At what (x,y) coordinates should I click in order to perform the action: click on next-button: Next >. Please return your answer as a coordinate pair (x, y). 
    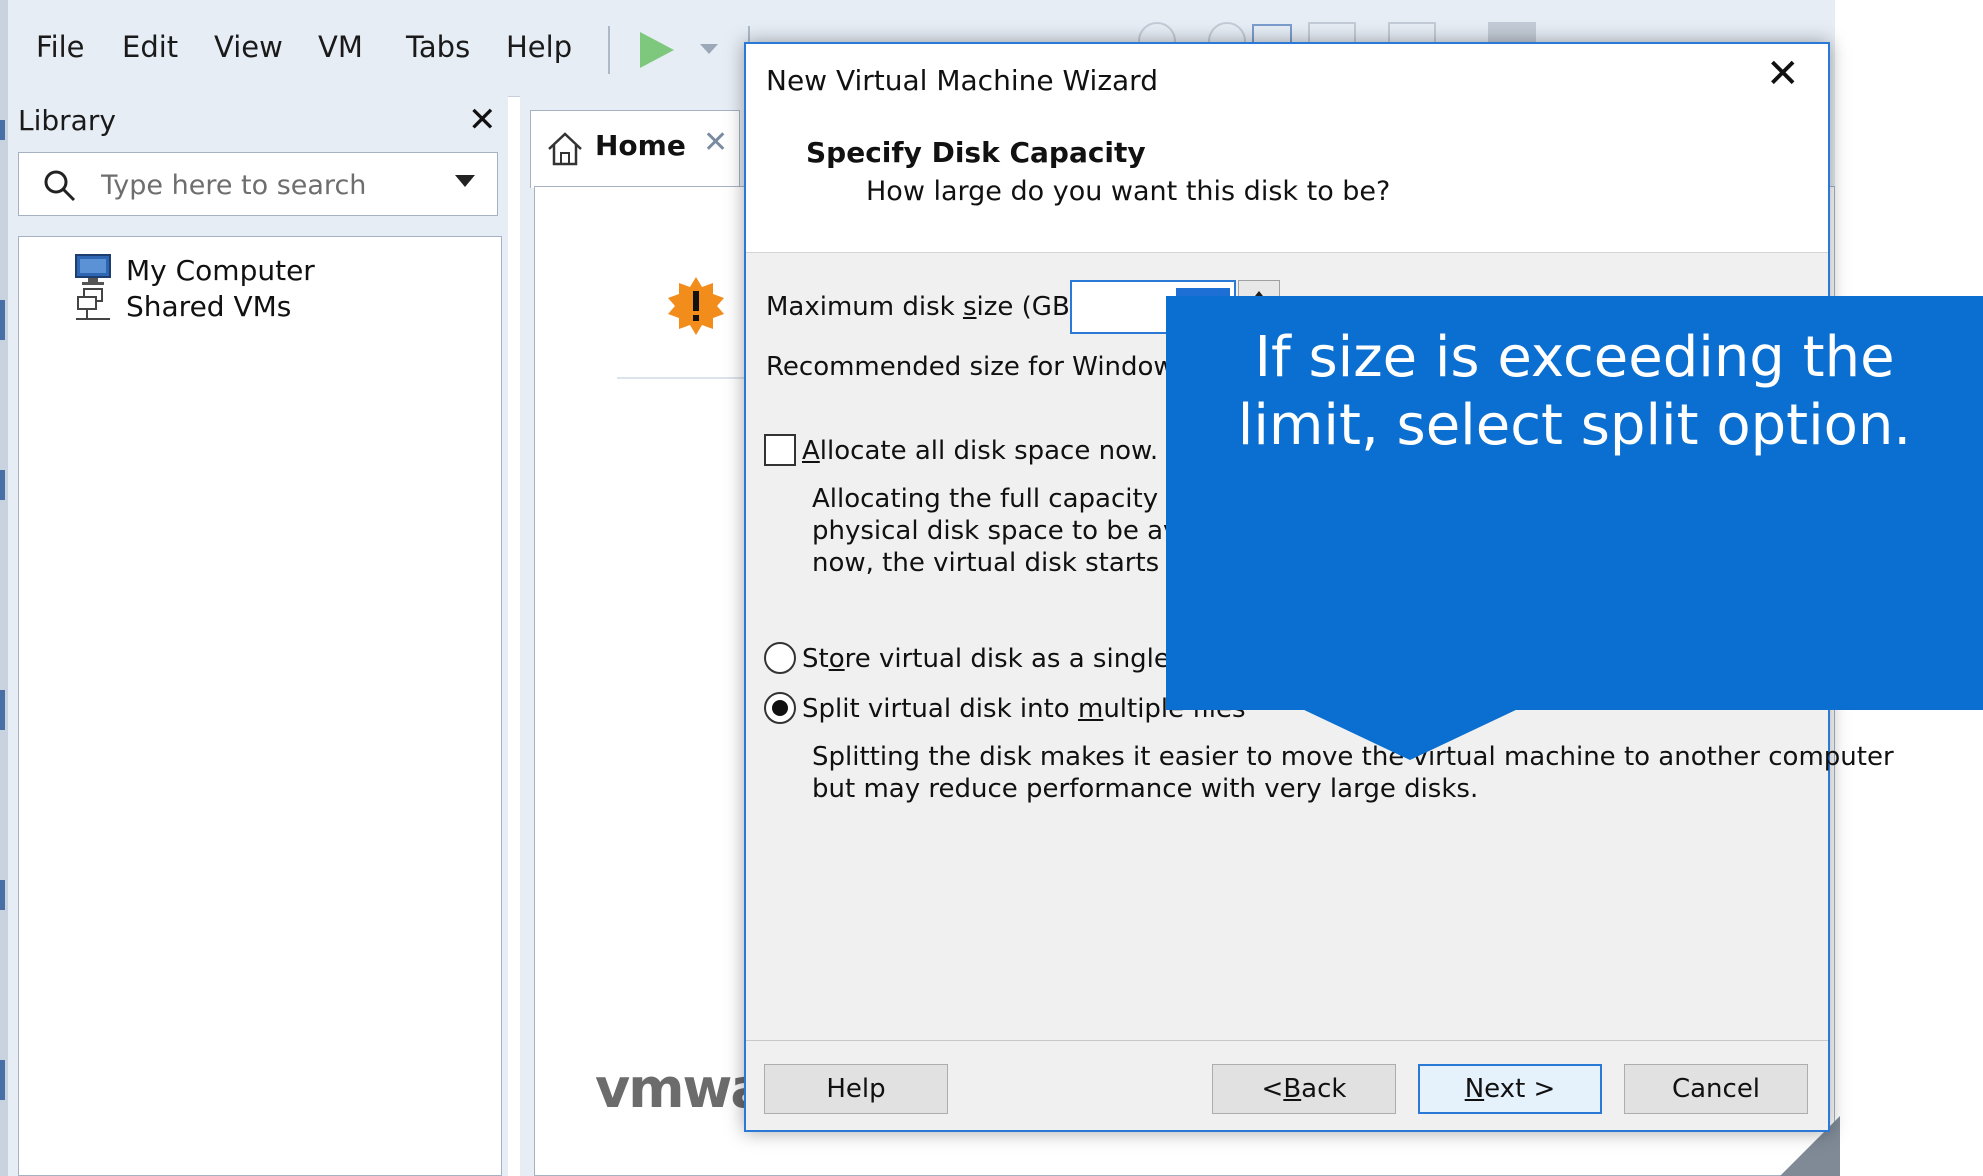
    Looking at the image, I should click on (1510, 1089).